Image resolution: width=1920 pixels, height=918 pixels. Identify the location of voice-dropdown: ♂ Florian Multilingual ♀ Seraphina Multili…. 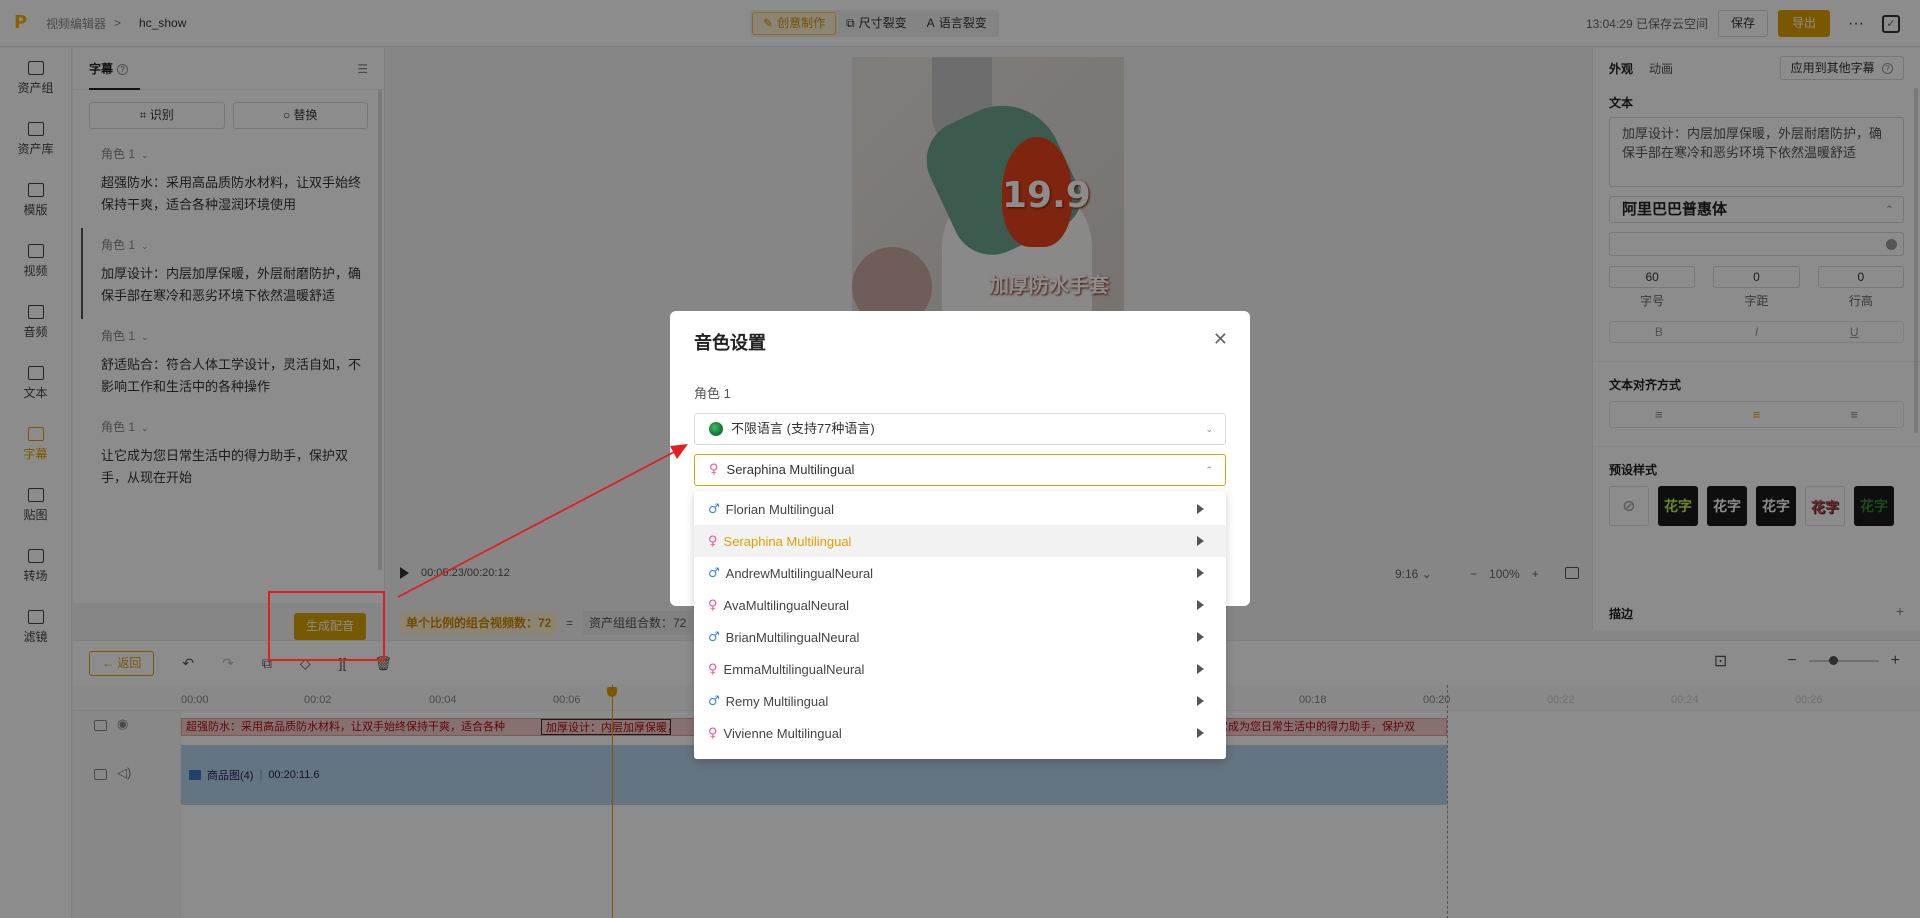
(960, 625).